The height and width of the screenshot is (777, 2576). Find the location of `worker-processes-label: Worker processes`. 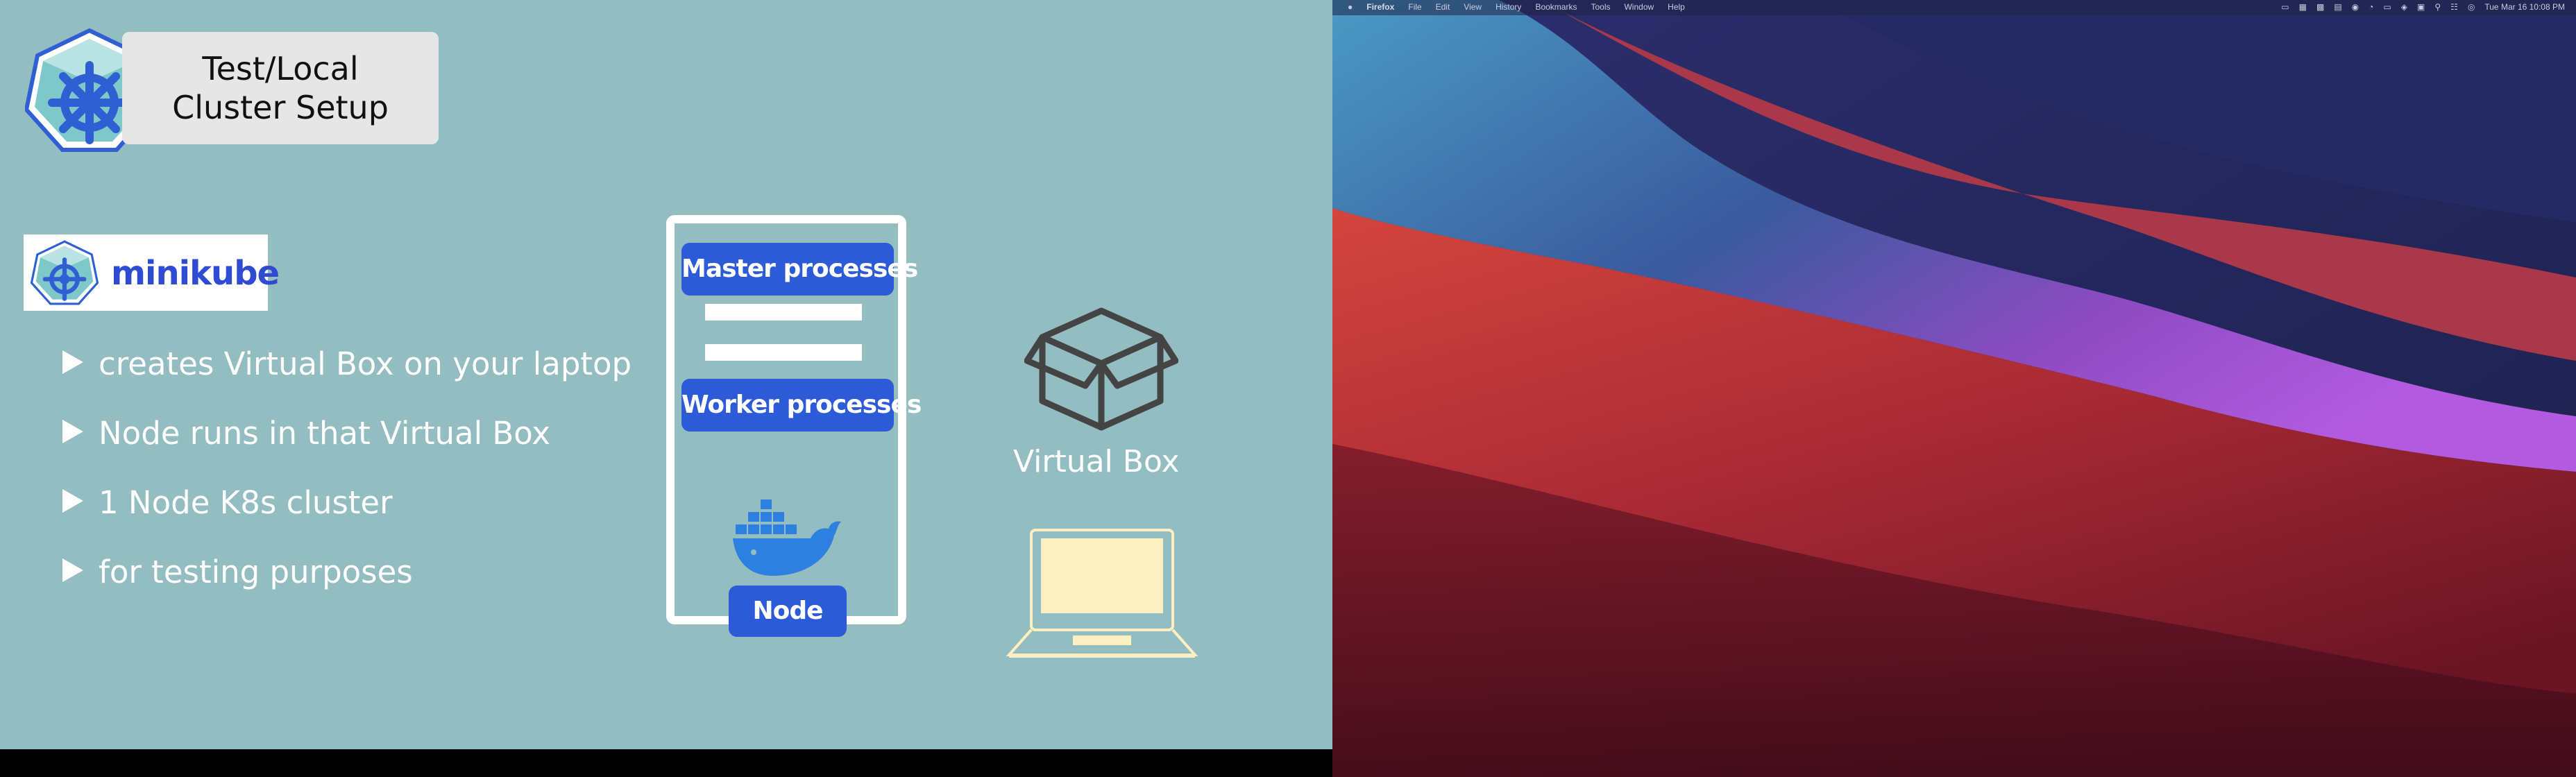

worker-processes-label: Worker processes is located at coordinates (802, 405).